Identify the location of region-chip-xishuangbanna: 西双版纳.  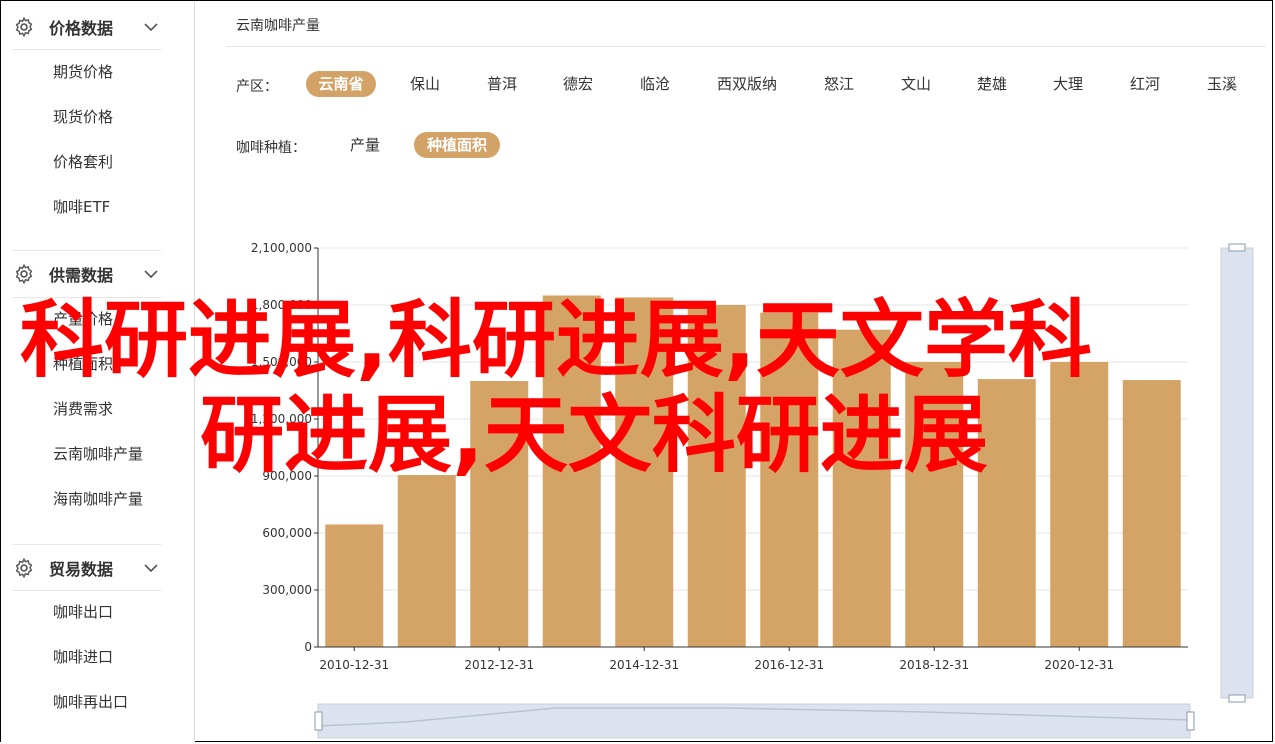
(747, 84).